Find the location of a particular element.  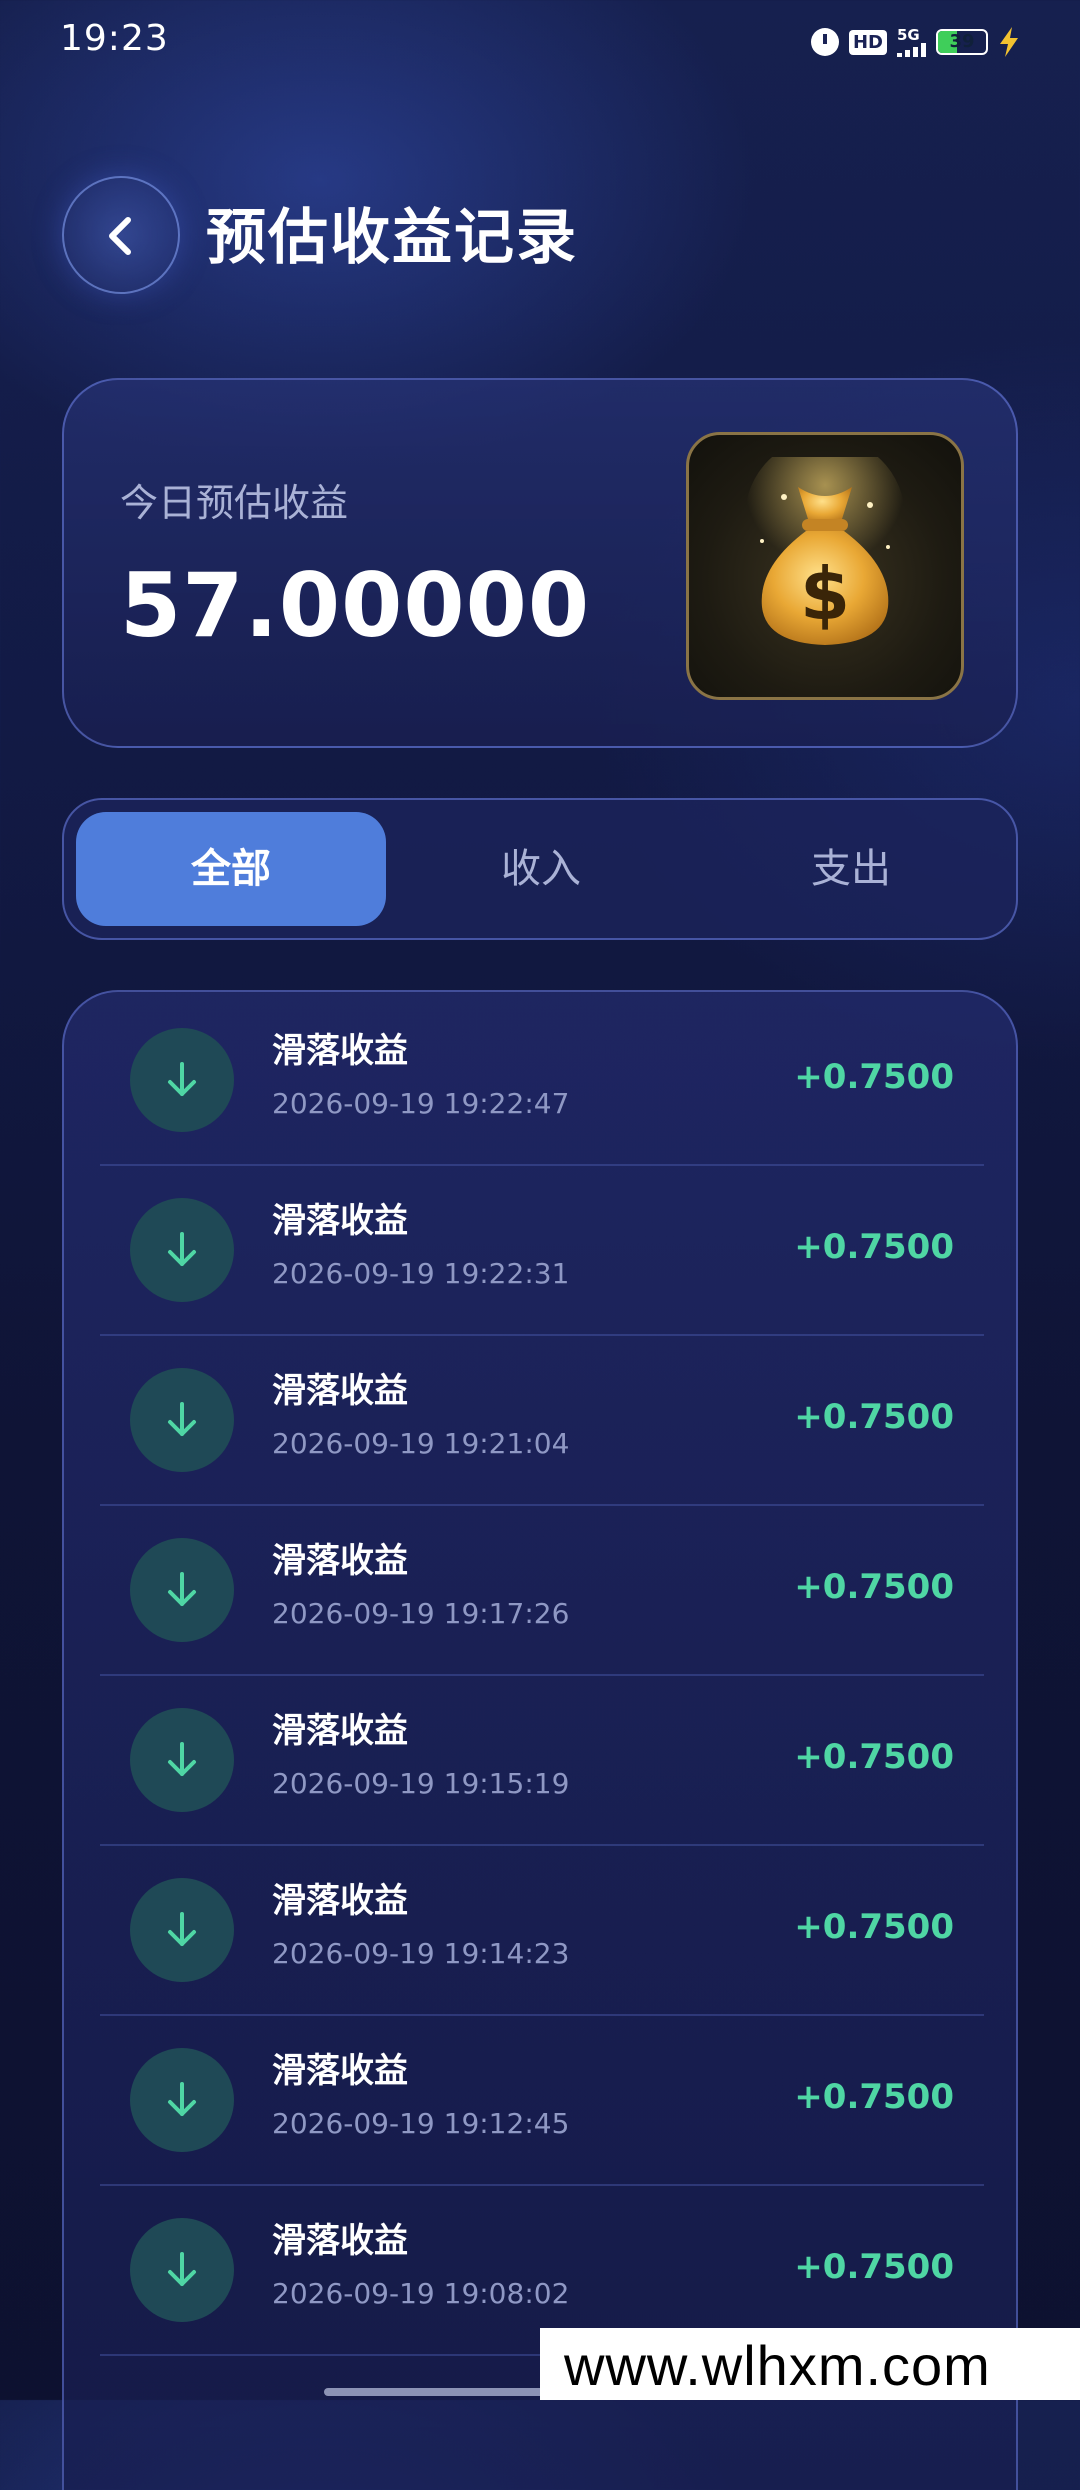

filter-tabs: 全部 收入 支出 is located at coordinates (540, 869).